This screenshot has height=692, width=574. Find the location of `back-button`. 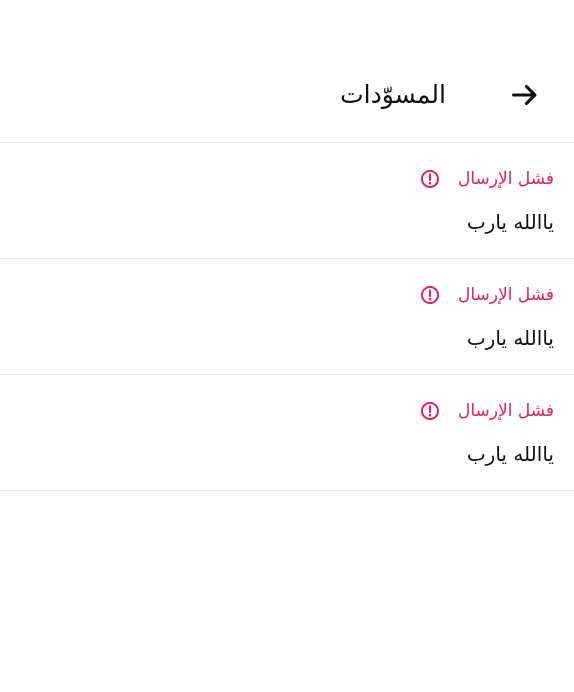

back-button is located at coordinates (525, 95).